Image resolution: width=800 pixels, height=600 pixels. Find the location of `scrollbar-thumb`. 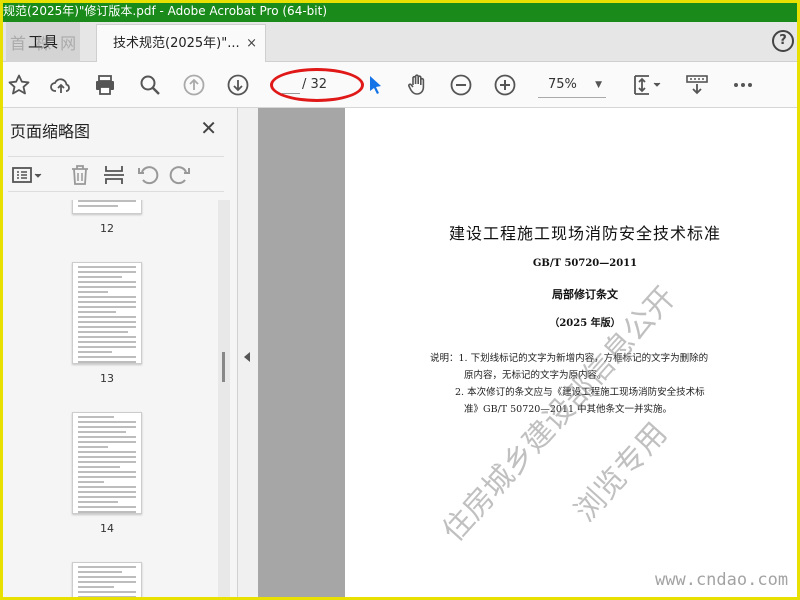

scrollbar-thumb is located at coordinates (223, 367).